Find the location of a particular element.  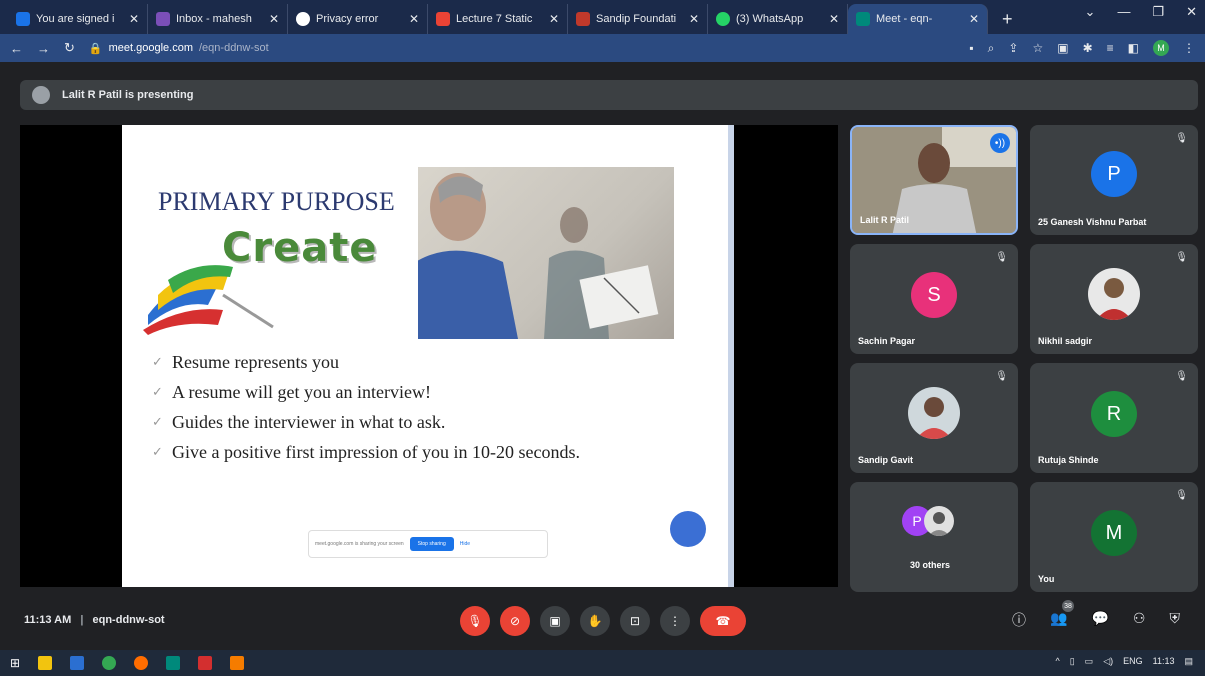

share-icon: ⇪ is located at coordinates (1013, 48).